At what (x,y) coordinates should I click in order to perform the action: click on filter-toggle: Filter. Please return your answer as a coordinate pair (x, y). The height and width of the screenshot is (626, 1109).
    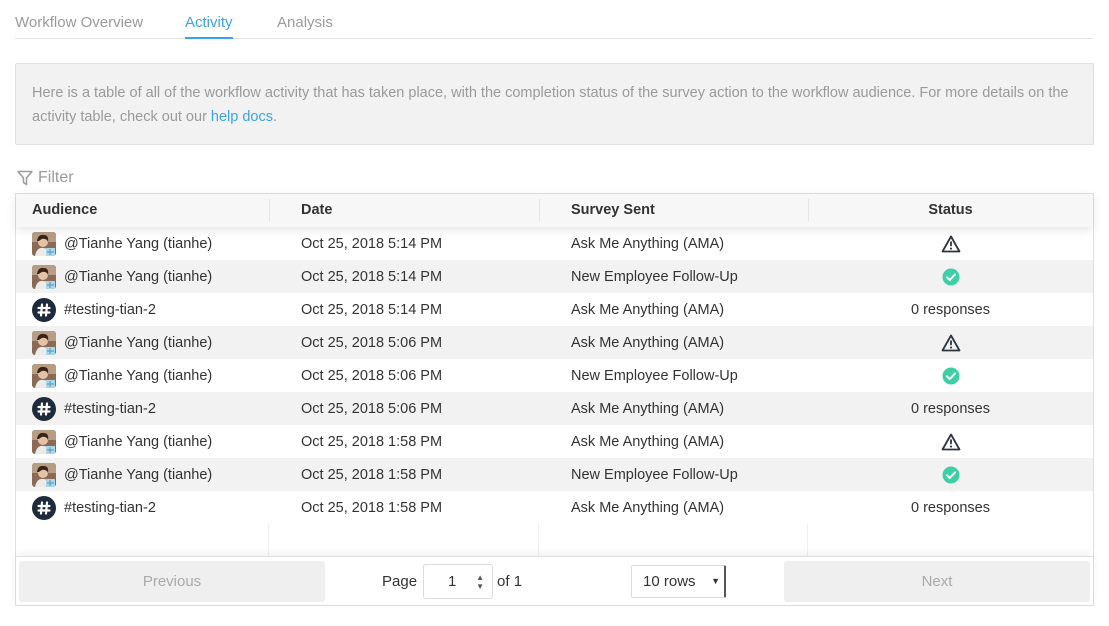
    Looking at the image, I should click on (45, 178).